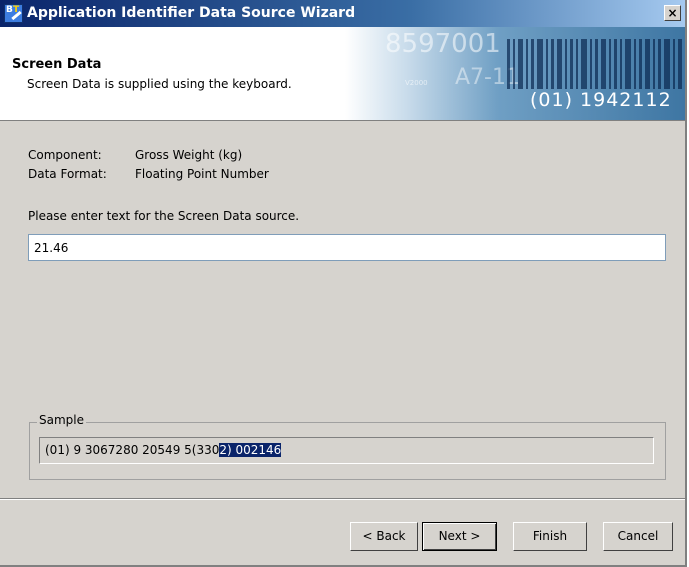 This screenshot has height=567, width=689. I want to click on back-button: < Back, so click(384, 536).